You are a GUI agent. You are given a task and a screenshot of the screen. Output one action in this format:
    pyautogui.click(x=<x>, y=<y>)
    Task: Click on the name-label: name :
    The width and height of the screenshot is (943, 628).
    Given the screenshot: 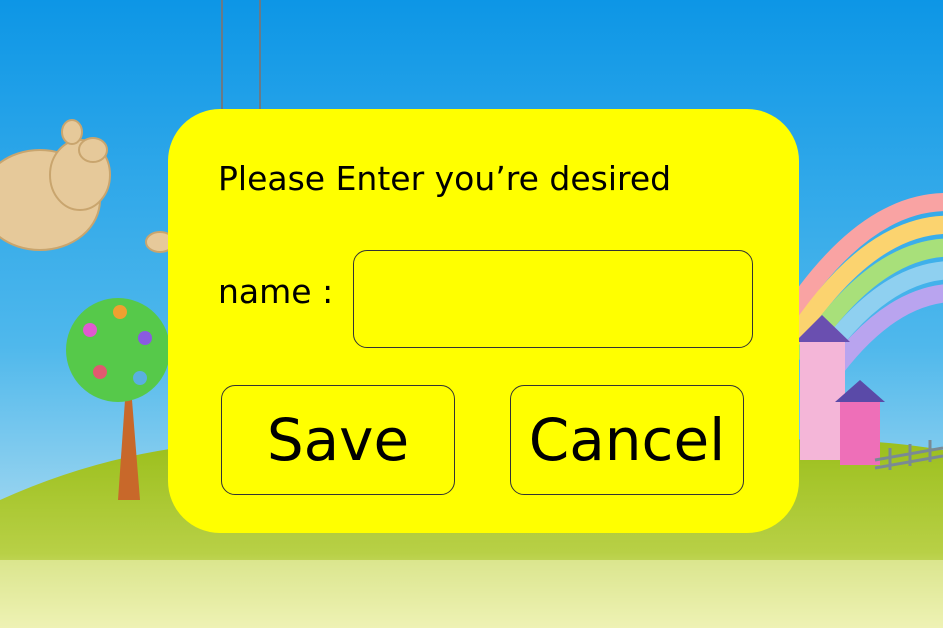 What is the action you would take?
    pyautogui.click(x=276, y=291)
    